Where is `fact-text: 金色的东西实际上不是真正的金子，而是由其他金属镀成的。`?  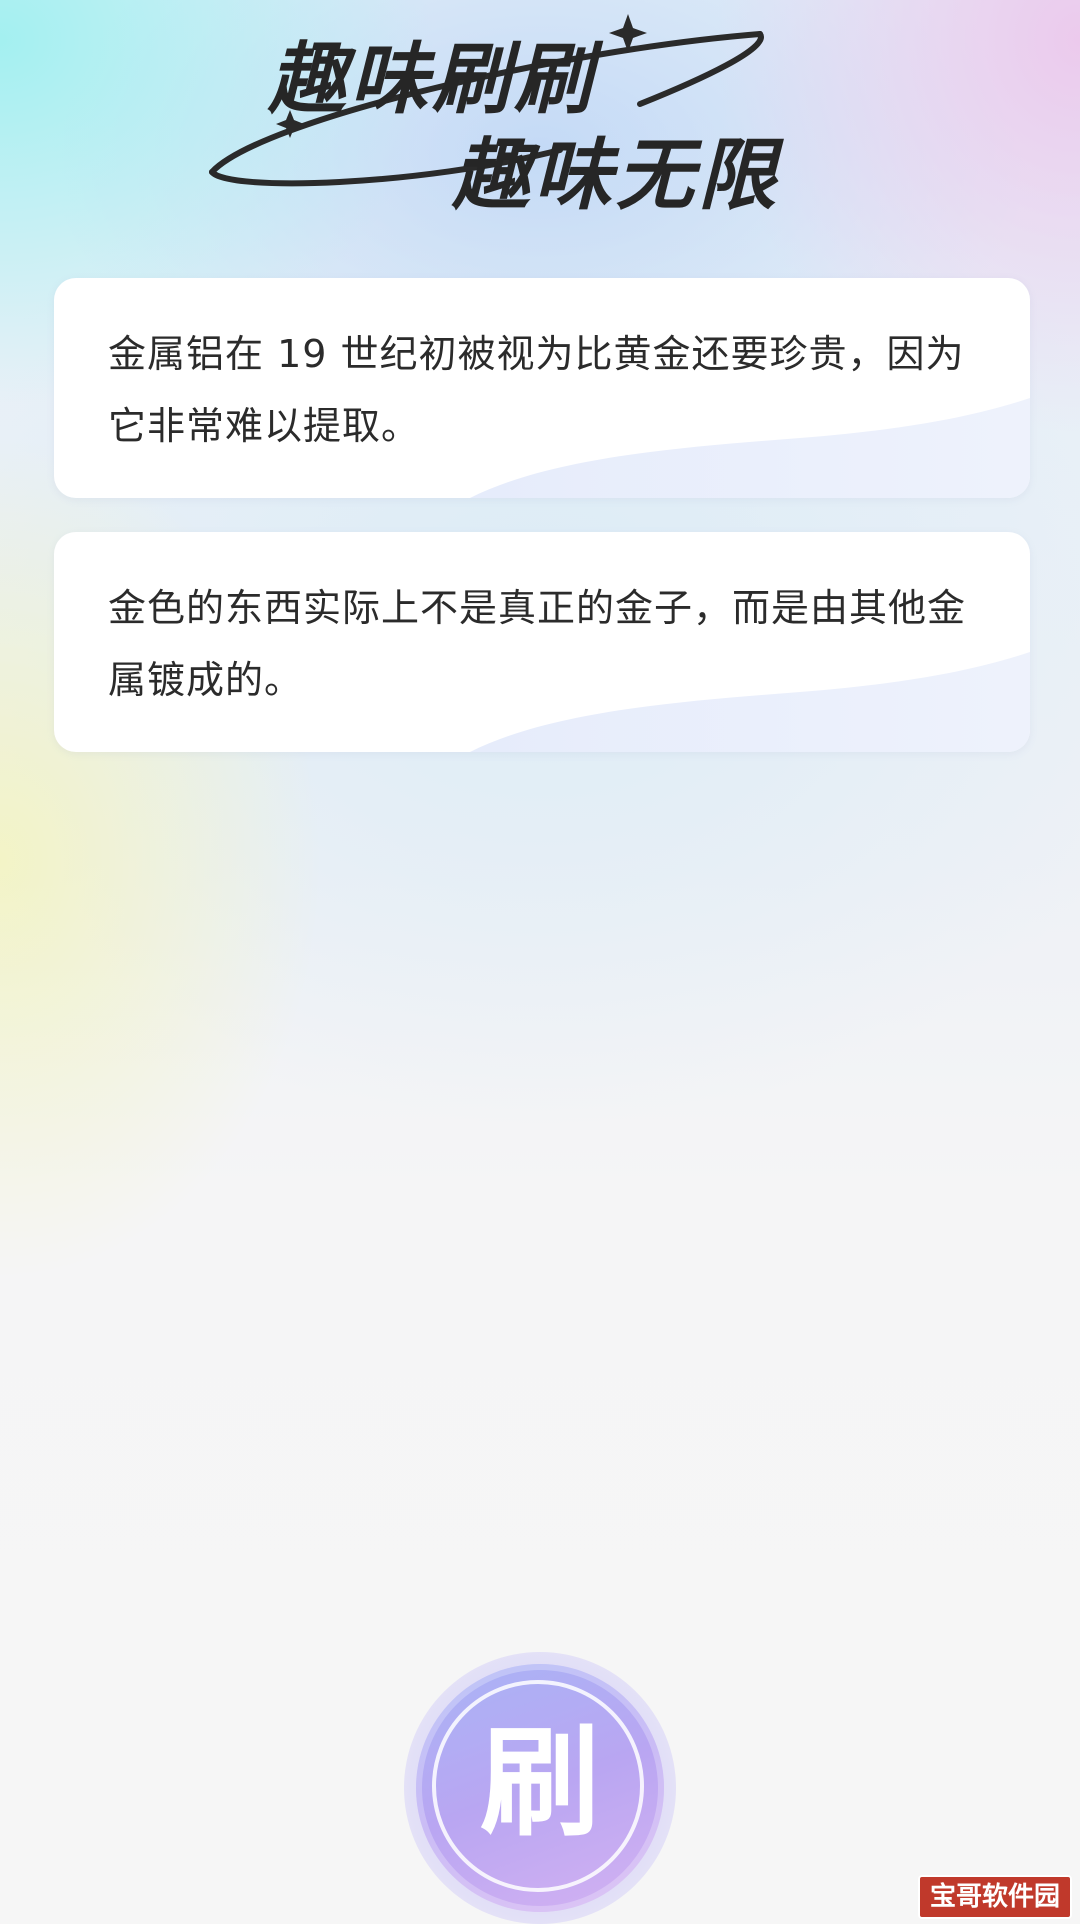 fact-text: 金色的东西实际上不是真正的金子，而是由其他金属镀成的。 is located at coordinates (537, 644).